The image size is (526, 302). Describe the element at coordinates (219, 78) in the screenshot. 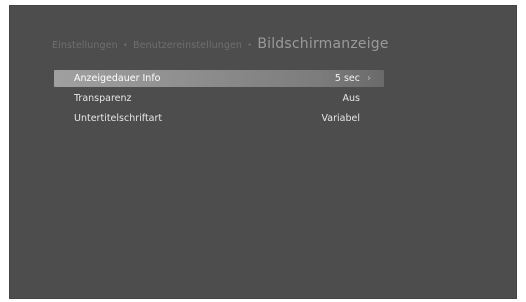

I see `menu-item-anzeigedauer-info: Anzeigedauer Info 5 sec ›` at that location.